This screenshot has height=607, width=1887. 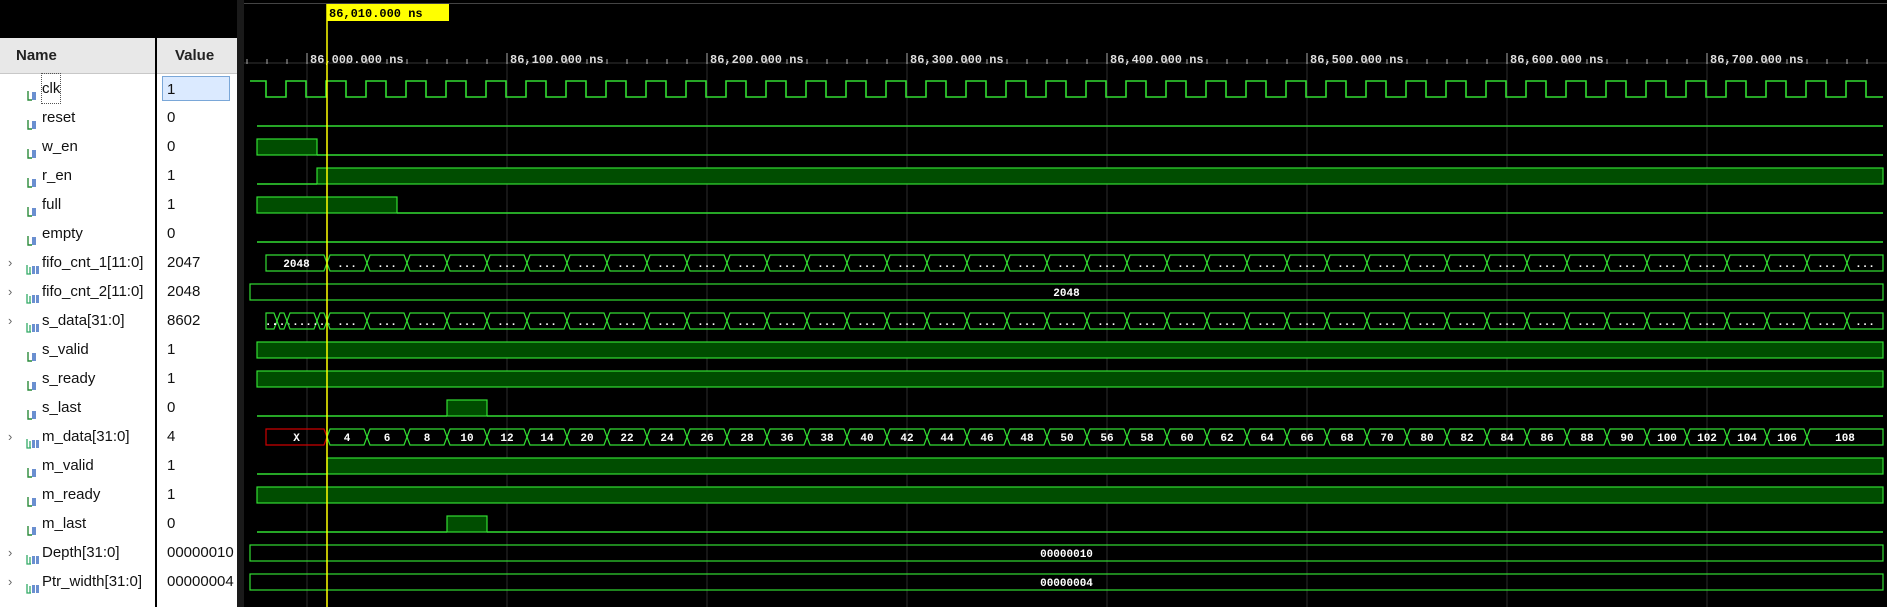 I want to click on signal-row-w-en: w_en, so click(x=77, y=146).